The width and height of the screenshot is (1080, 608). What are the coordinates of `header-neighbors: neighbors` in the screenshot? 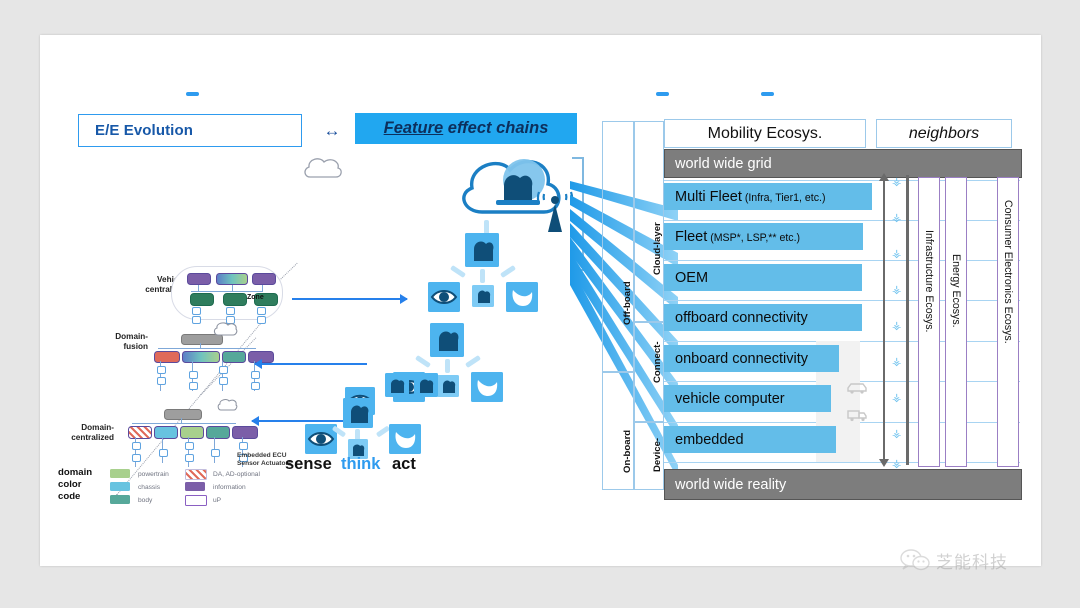 It's located at (944, 133).